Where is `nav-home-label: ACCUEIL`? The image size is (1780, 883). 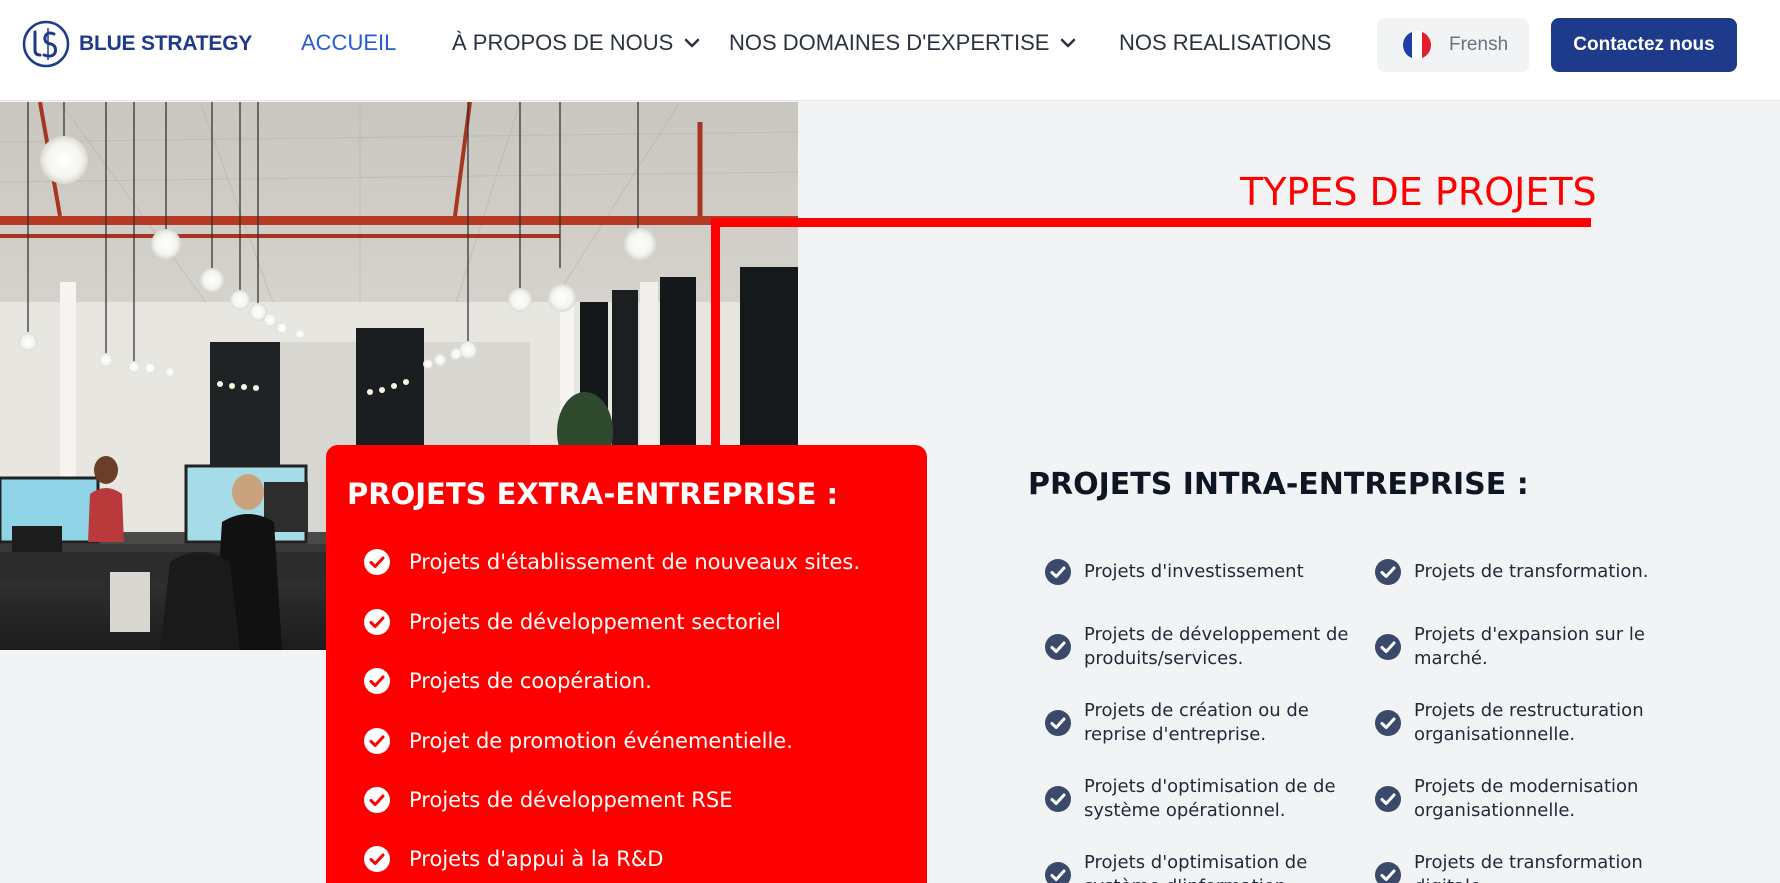 nav-home-label: ACCUEIL is located at coordinates (349, 42).